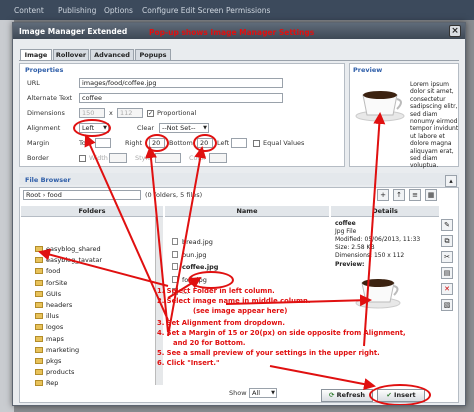 This screenshot has height=412, width=474. I want to click on folder-label: food, so click(53, 271).